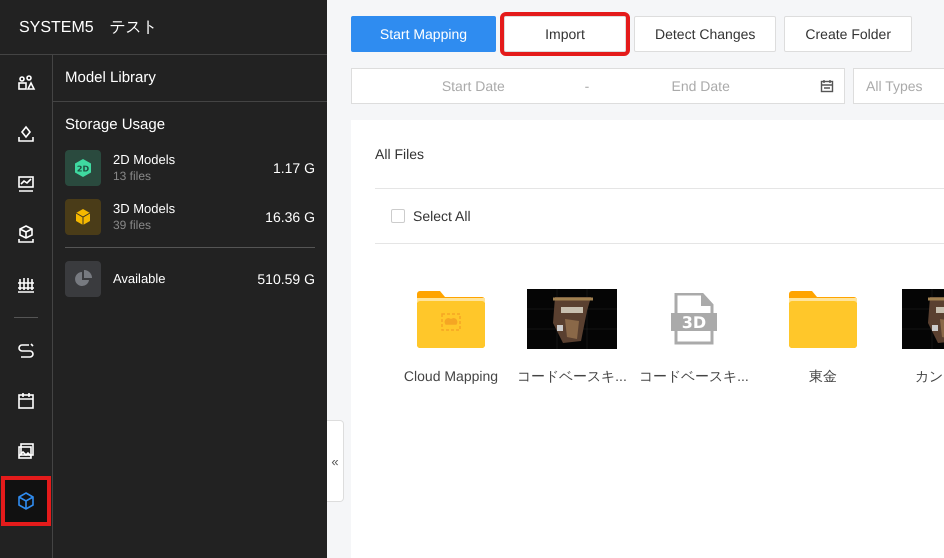  What do you see at coordinates (290, 216) in the screenshot?
I see `storage-size: 16.36 G` at bounding box center [290, 216].